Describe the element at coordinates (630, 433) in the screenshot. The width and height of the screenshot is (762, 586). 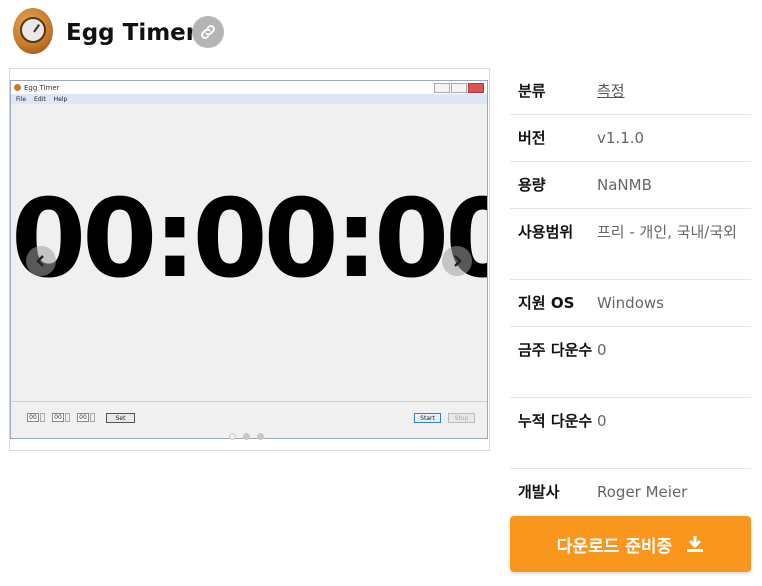
I see `info-row-total-downloads: 누적 다운수 0` at that location.